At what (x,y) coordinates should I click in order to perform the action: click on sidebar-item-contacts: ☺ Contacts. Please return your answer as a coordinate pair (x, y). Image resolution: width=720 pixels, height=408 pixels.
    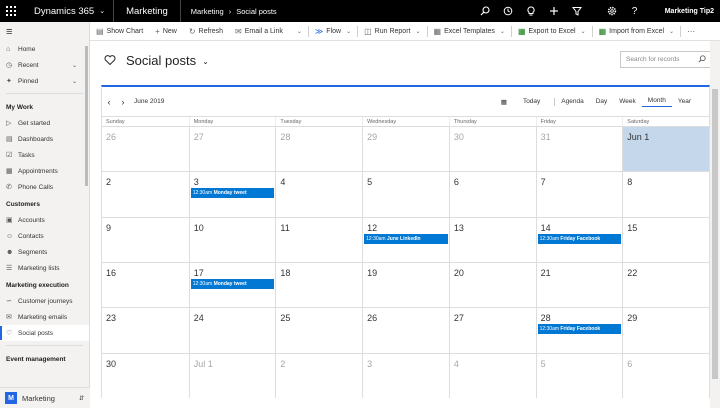
    Looking at the image, I should click on (44, 236).